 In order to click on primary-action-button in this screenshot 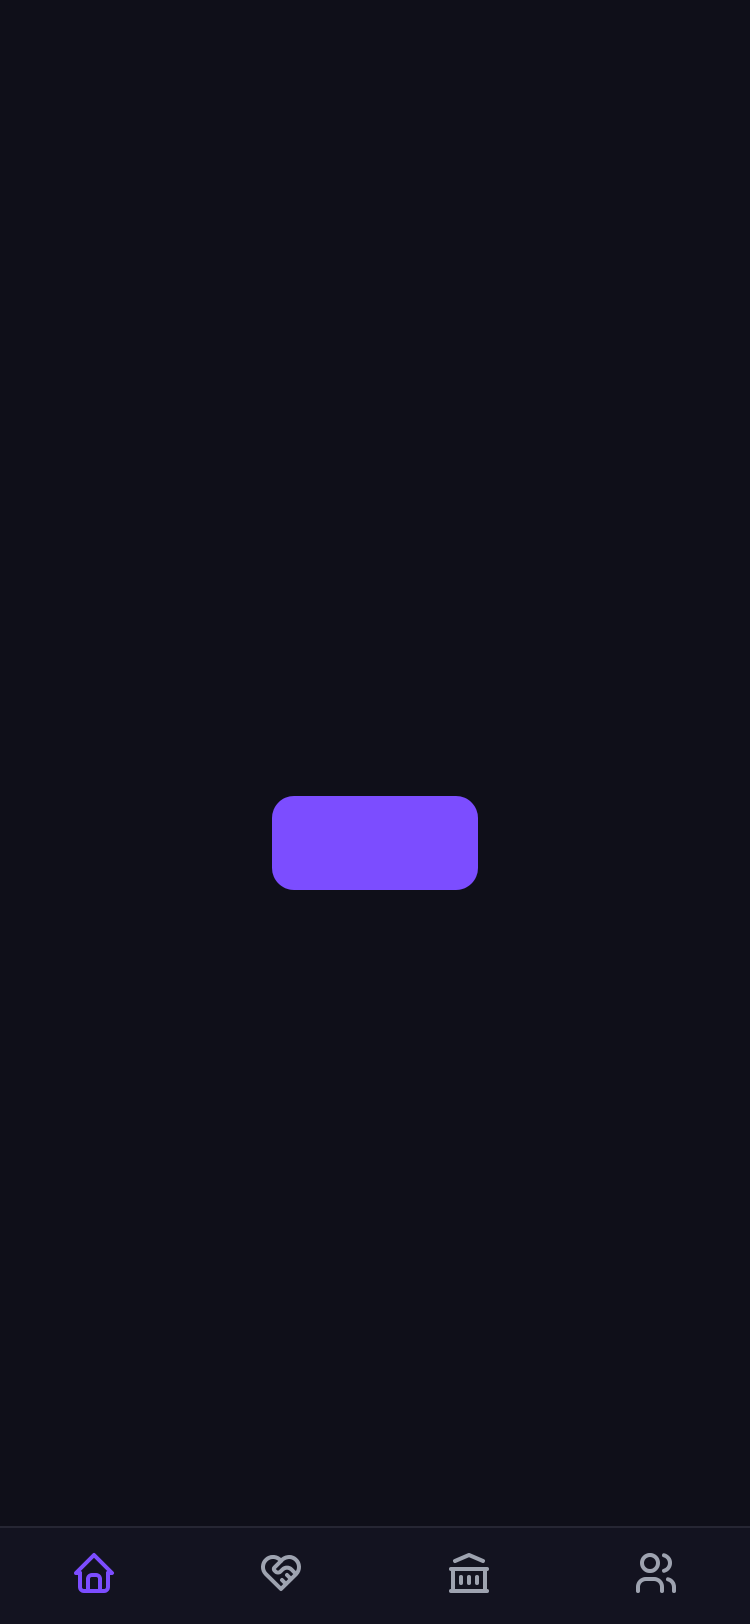, I will do `click(375, 843)`.